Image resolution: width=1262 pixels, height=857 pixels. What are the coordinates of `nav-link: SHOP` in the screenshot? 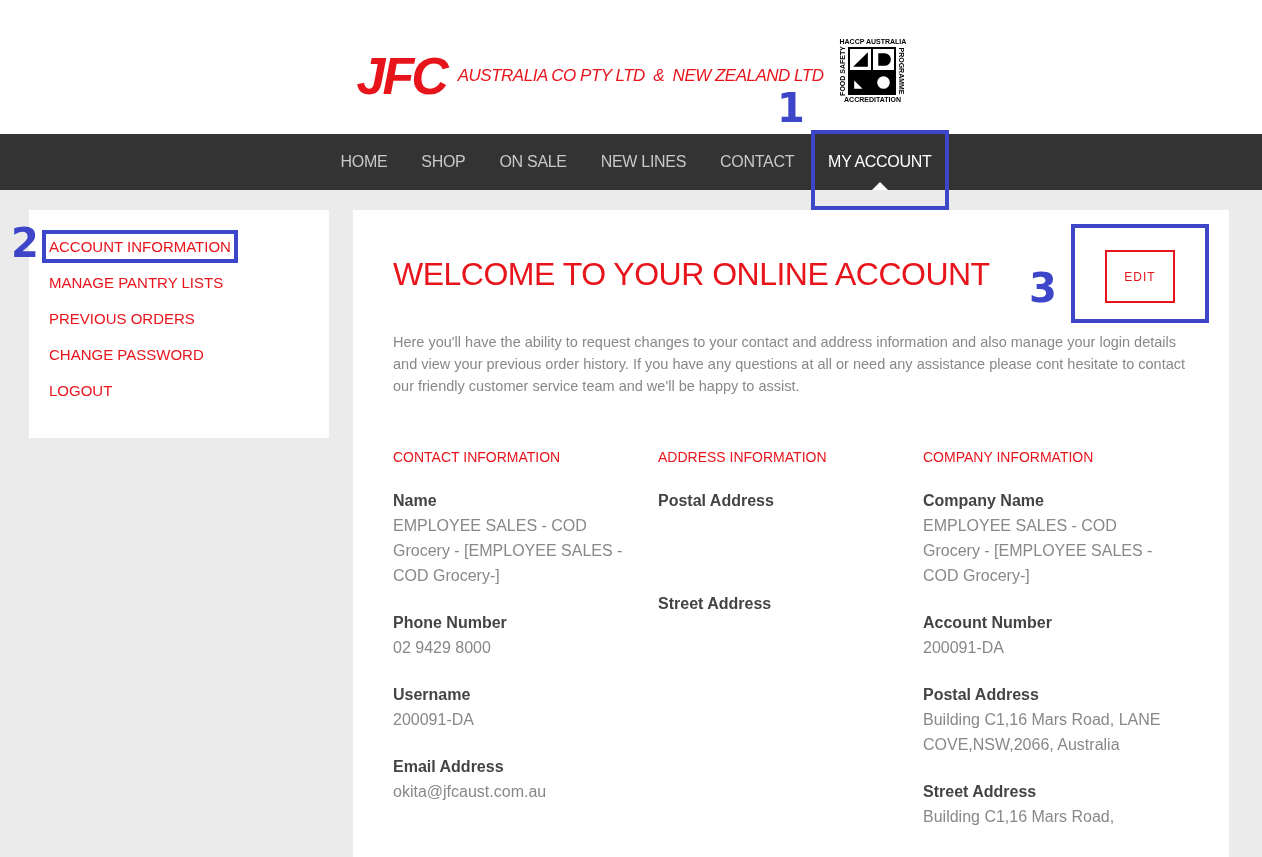 It's located at (443, 162).